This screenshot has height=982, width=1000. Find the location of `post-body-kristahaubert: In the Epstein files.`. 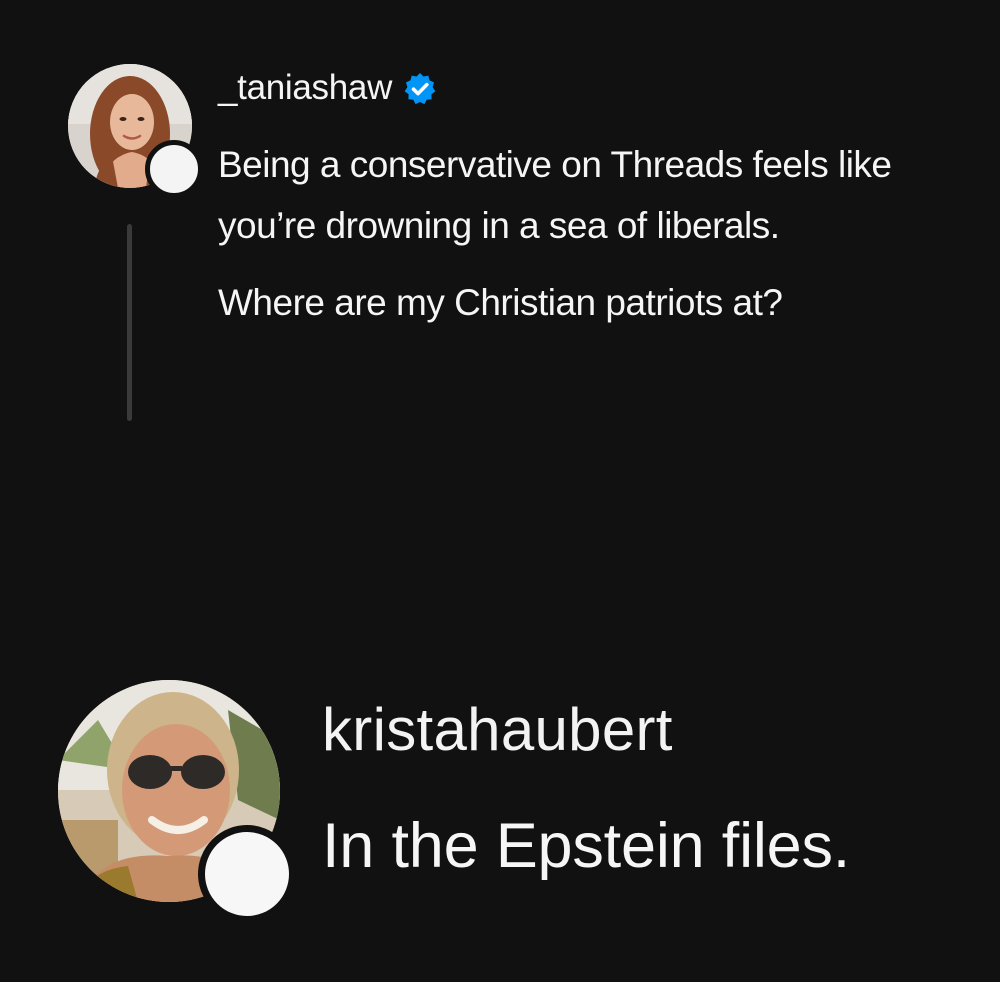

post-body-kristahaubert: In the Epstein files. is located at coordinates (586, 846).